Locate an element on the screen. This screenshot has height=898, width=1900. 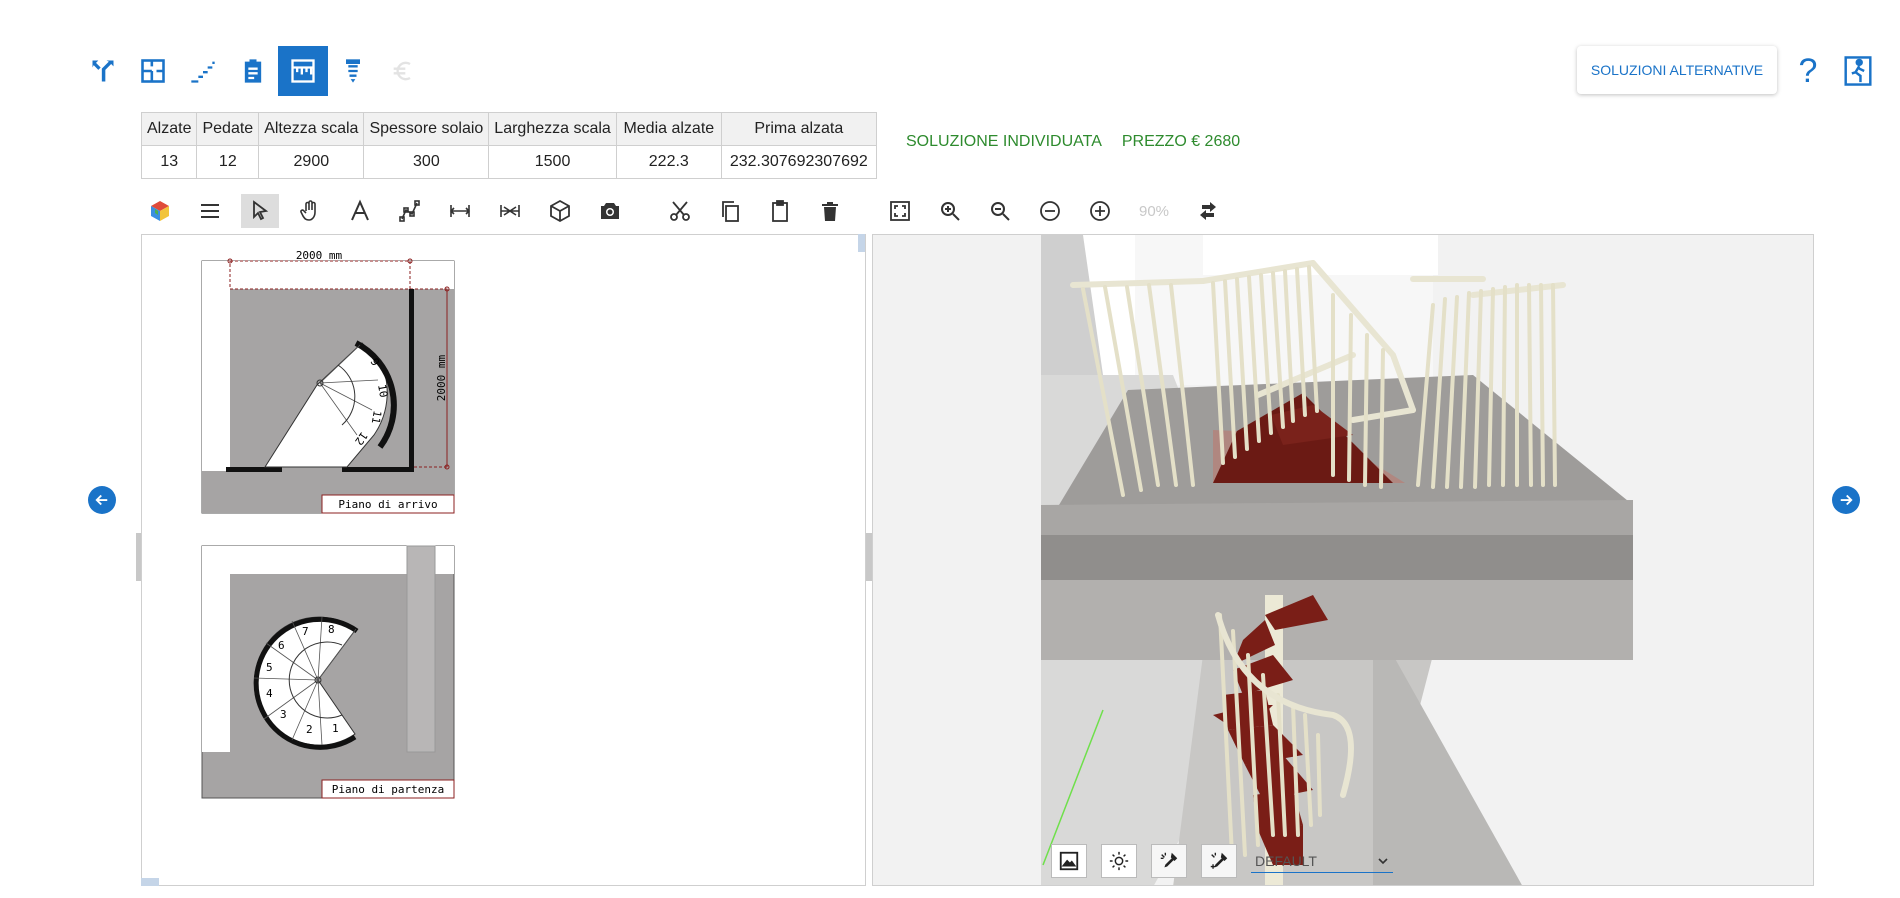
euro-icon is located at coordinates (402, 71).